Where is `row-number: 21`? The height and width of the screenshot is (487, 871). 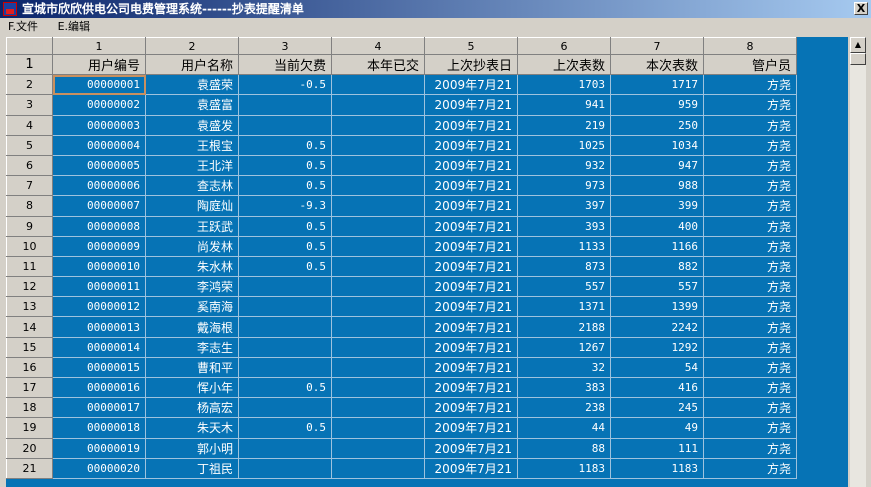 row-number: 21 is located at coordinates (29, 468).